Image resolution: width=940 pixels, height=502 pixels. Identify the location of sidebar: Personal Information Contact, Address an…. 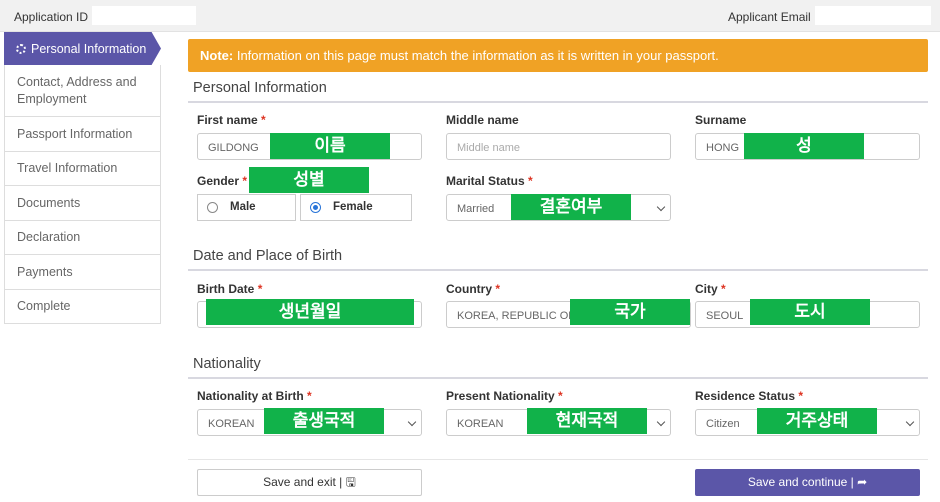
(82, 178).